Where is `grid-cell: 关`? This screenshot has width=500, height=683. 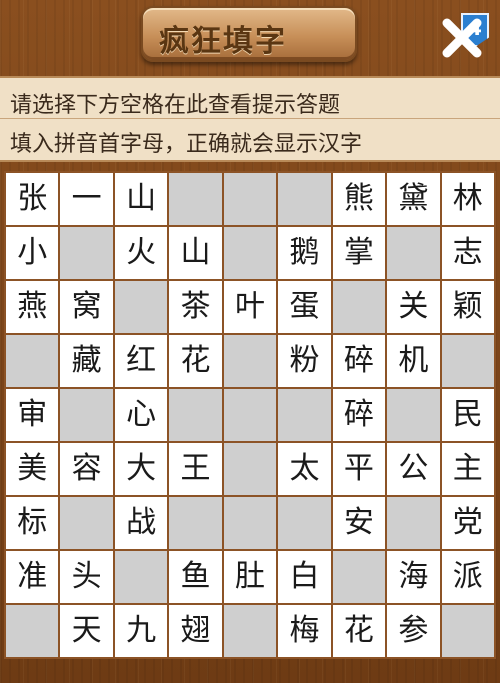
grid-cell: 关 is located at coordinates (413, 307).